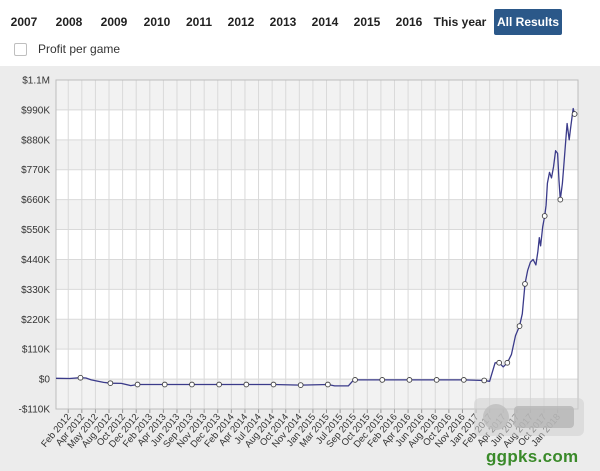  Describe the element at coordinates (529, 417) in the screenshot. I see `watermark-logo` at that location.